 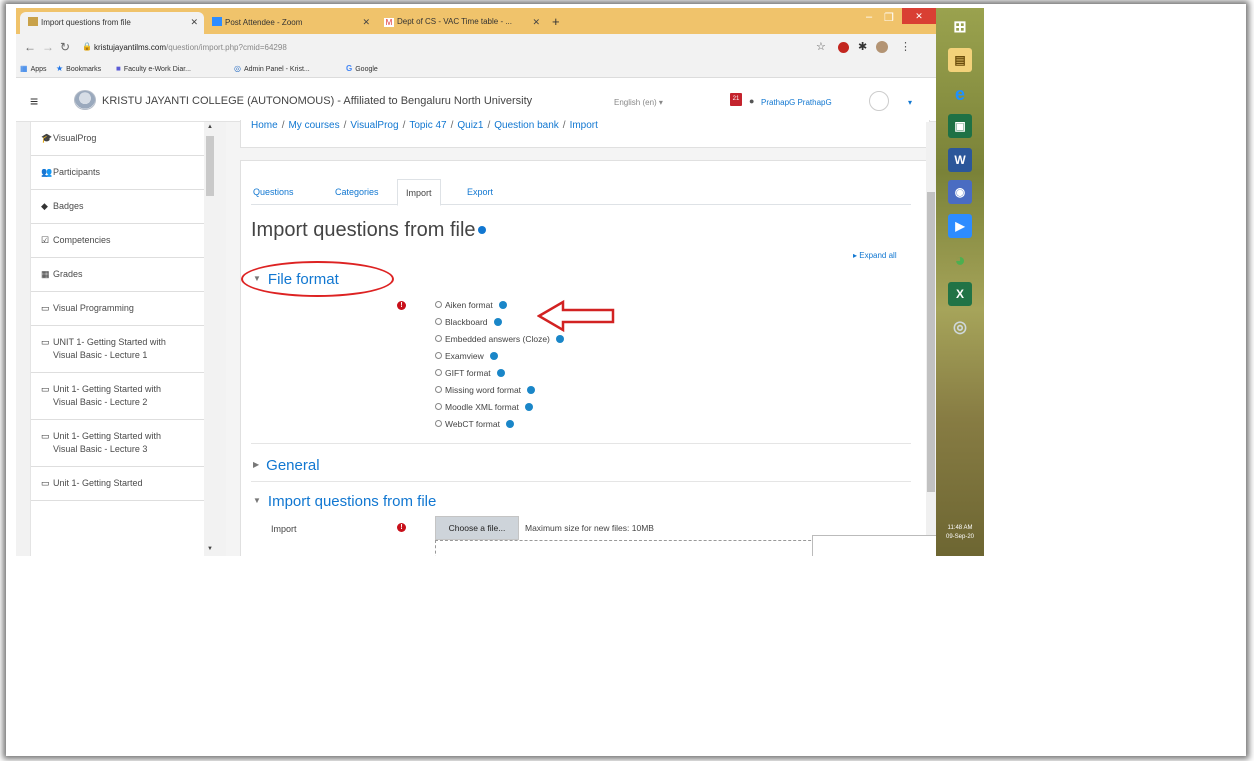 I want to click on profile-avatar-icon, so click(x=882, y=47).